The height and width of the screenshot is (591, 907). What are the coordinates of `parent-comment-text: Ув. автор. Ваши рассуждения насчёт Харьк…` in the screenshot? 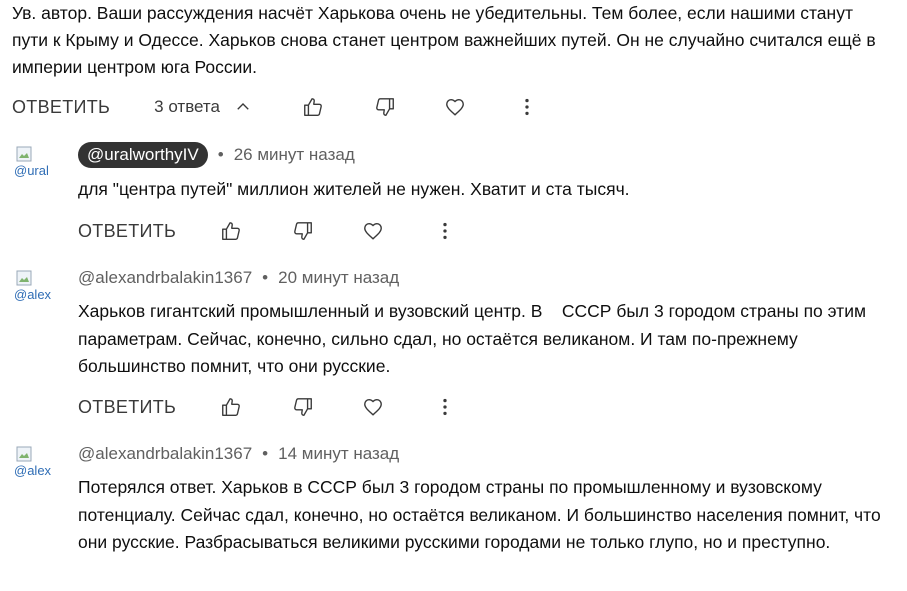 It's located at (444, 40).